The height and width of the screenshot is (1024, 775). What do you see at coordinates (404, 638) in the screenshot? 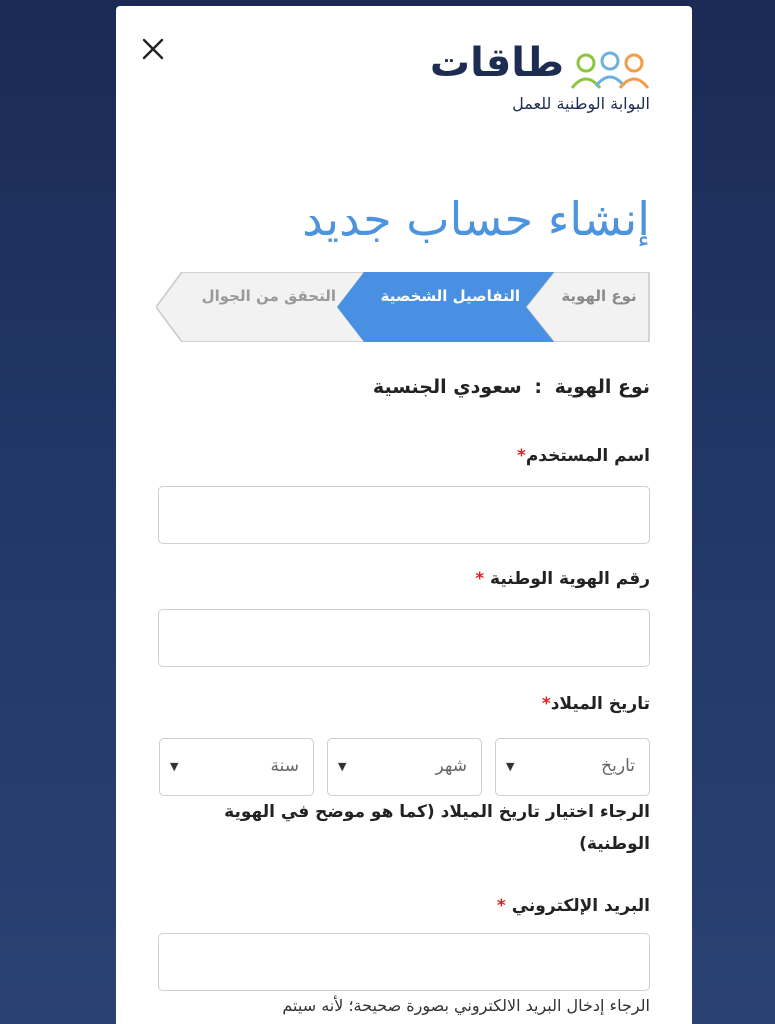
I see `national-id-input` at bounding box center [404, 638].